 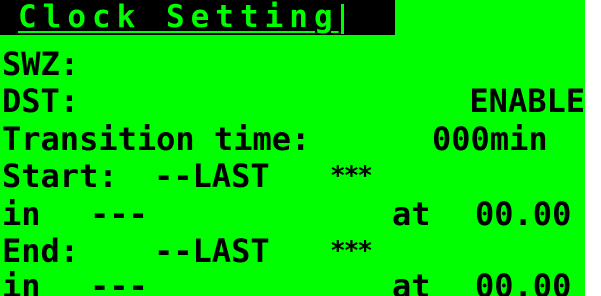 What do you see at coordinates (119, 214) in the screenshot?
I see `start-month: ---` at bounding box center [119, 214].